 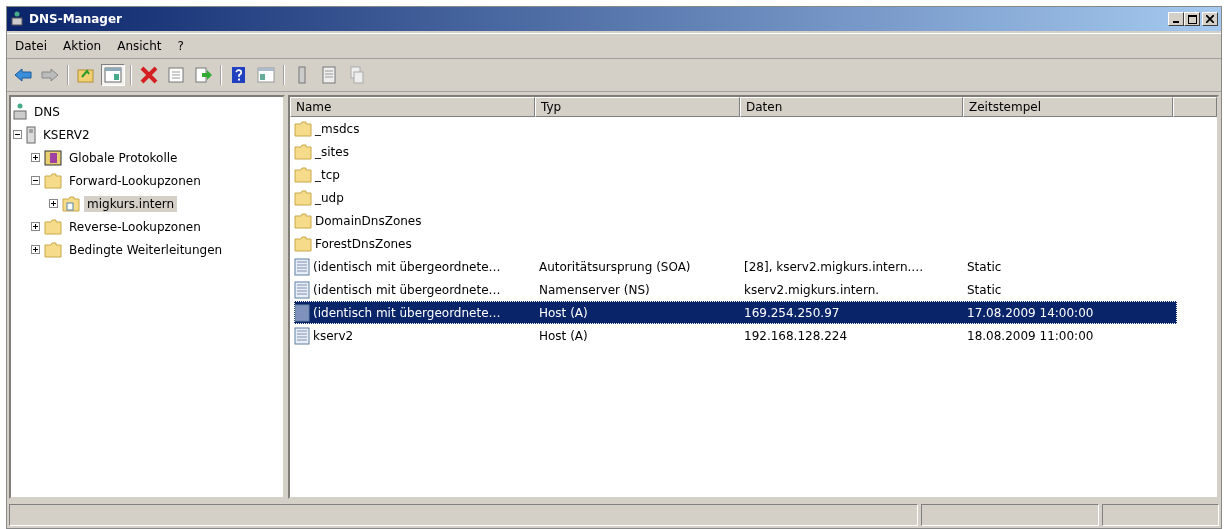 I want to click on selected-row: (identisch mit übergeordnete… Host (A) 169.254.250.97 17.08.2009 14:00:00, so click(x=735, y=312).